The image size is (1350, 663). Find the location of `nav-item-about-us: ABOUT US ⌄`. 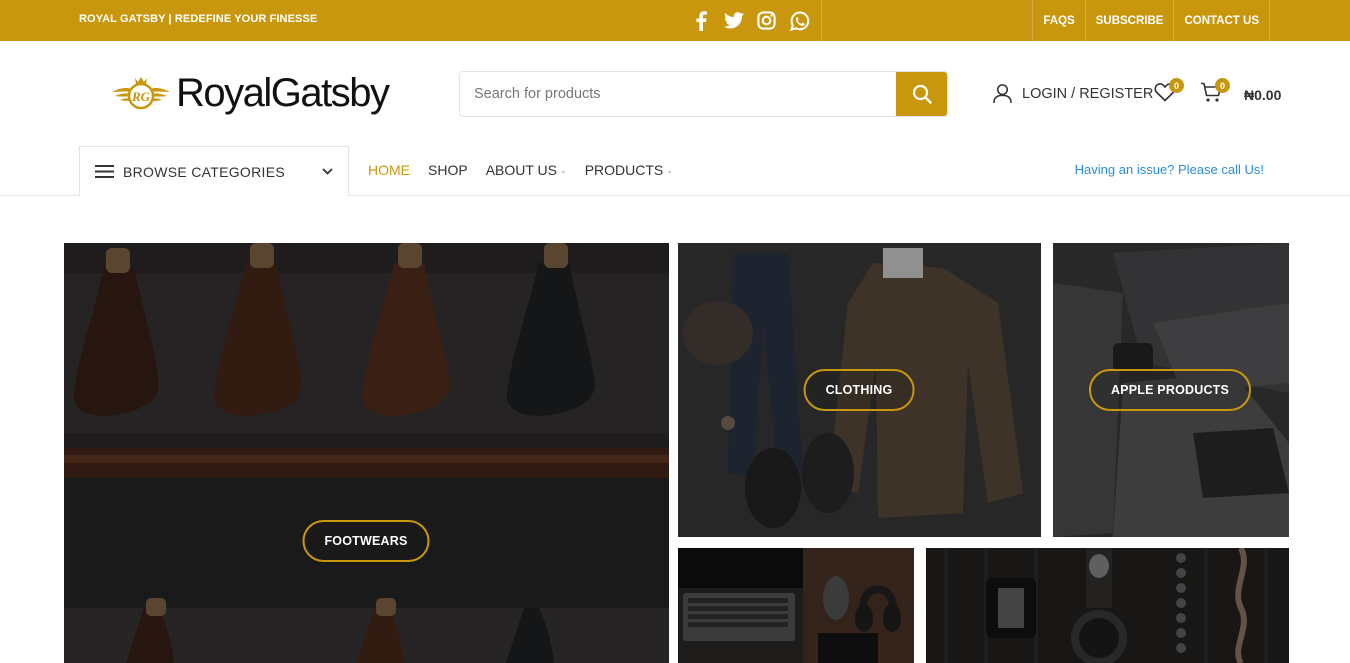

nav-item-about-us: ABOUT US ⌄ is located at coordinates (526, 170).